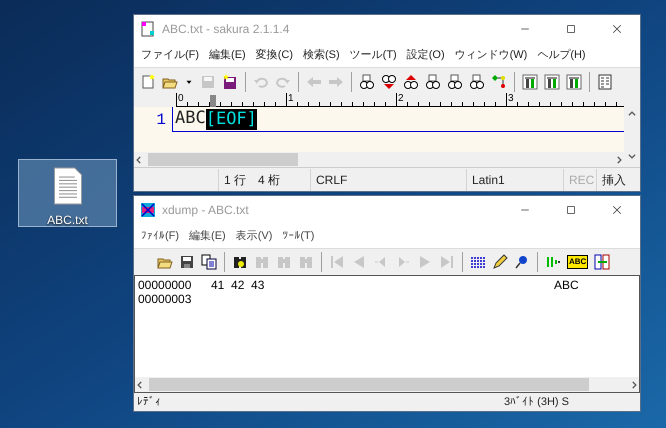 The height and width of the screenshot is (428, 666). What do you see at coordinates (238, 285) in the screenshot?
I see `hex-bytes: 41 42 43` at bounding box center [238, 285].